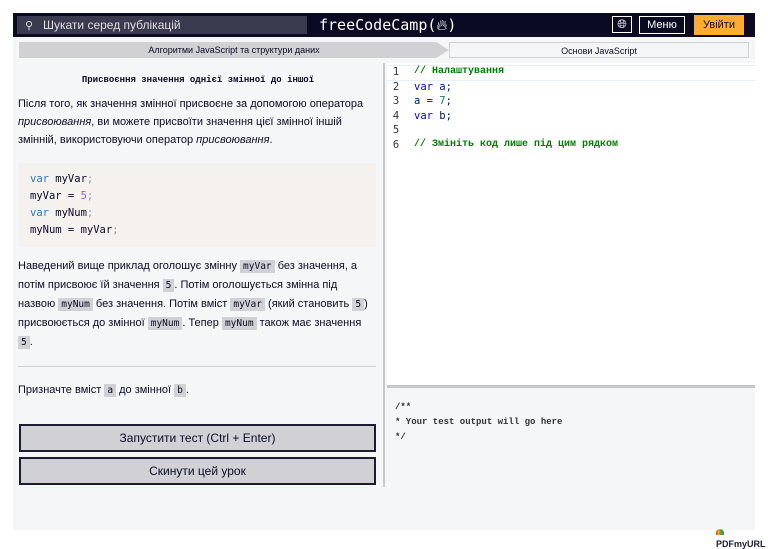 The width and height of the screenshot is (768, 549). Describe the element at coordinates (197, 179) in the screenshot. I see `code-line: var myVar;` at that location.